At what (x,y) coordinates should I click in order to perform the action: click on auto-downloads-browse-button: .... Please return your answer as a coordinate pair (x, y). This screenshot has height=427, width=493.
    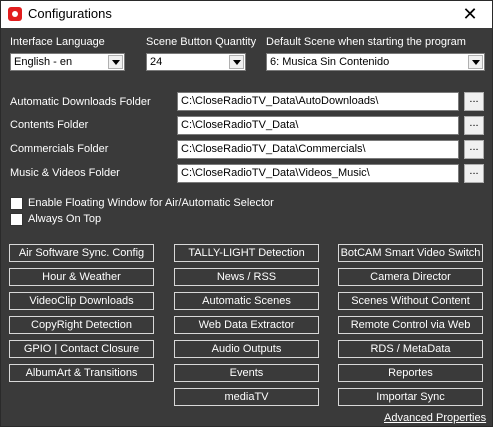
    Looking at the image, I should click on (474, 101).